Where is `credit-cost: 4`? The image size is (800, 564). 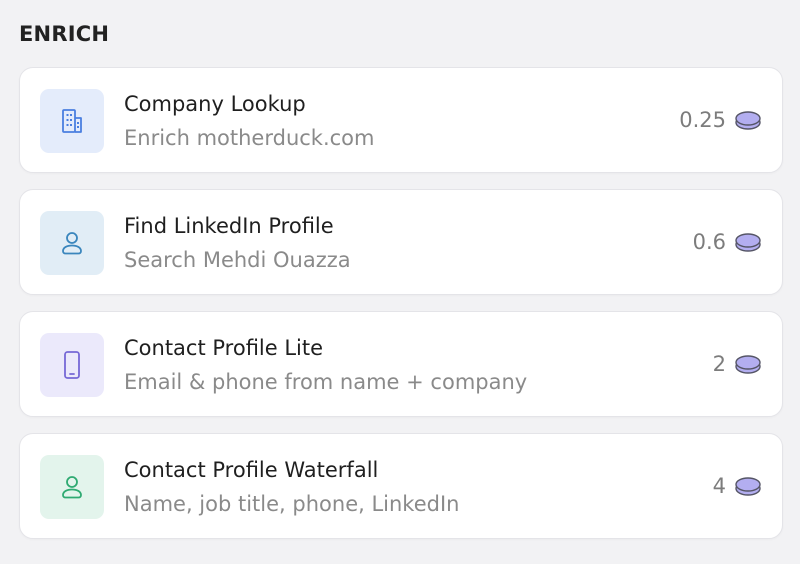 credit-cost: 4 is located at coordinates (737, 486).